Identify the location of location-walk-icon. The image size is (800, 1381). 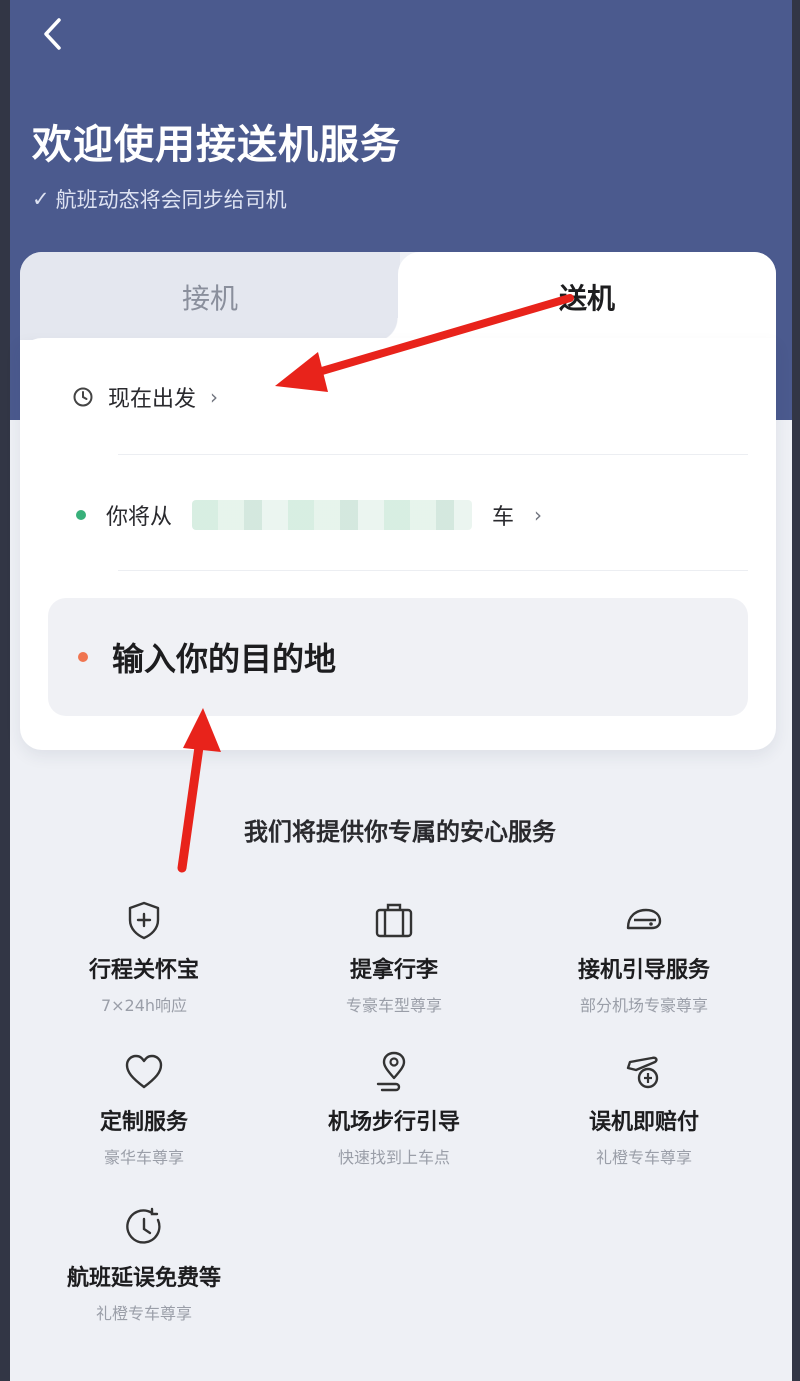
(391, 1071).